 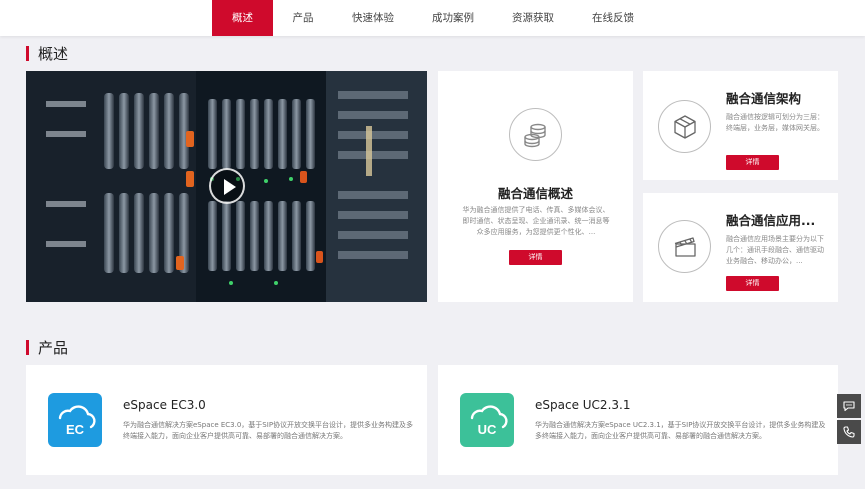 I want to click on product-name: eSpace EC3.0, so click(x=164, y=405).